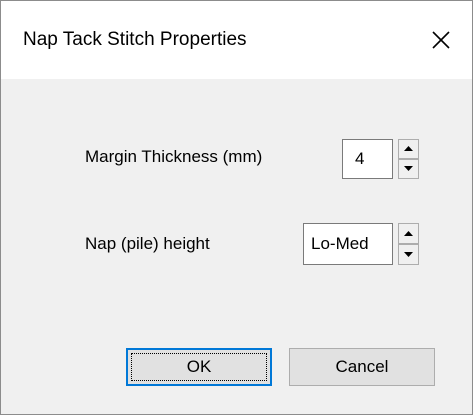 The image size is (473, 415). I want to click on close-icon, so click(441, 40).